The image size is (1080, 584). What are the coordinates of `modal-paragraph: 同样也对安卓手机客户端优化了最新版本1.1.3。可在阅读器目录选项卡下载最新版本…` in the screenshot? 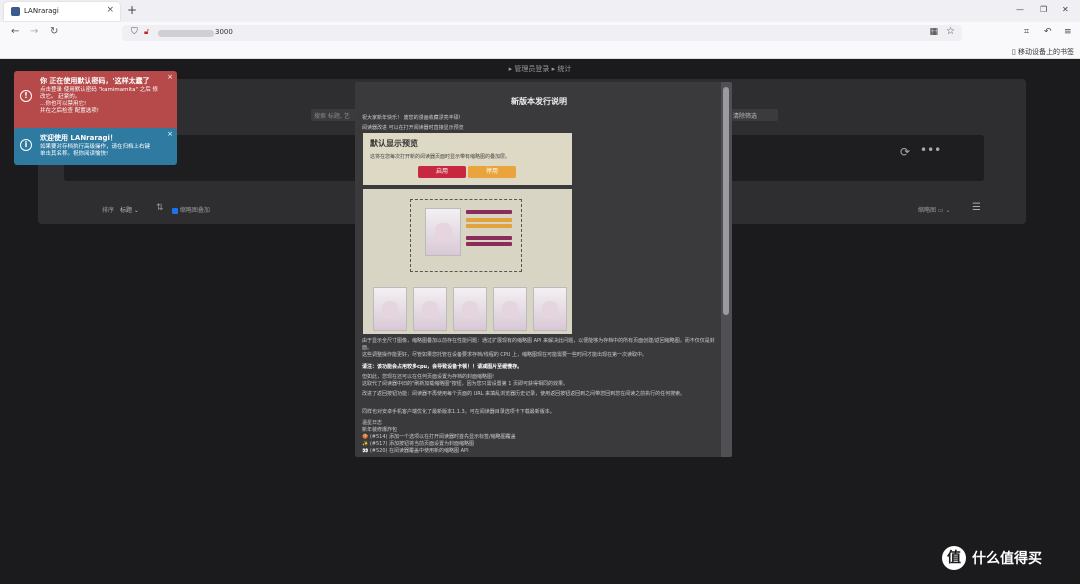 It's located at (458, 412).